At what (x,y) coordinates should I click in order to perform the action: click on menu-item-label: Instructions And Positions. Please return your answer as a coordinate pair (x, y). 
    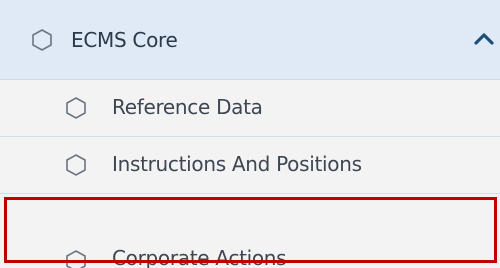
    Looking at the image, I should click on (237, 164).